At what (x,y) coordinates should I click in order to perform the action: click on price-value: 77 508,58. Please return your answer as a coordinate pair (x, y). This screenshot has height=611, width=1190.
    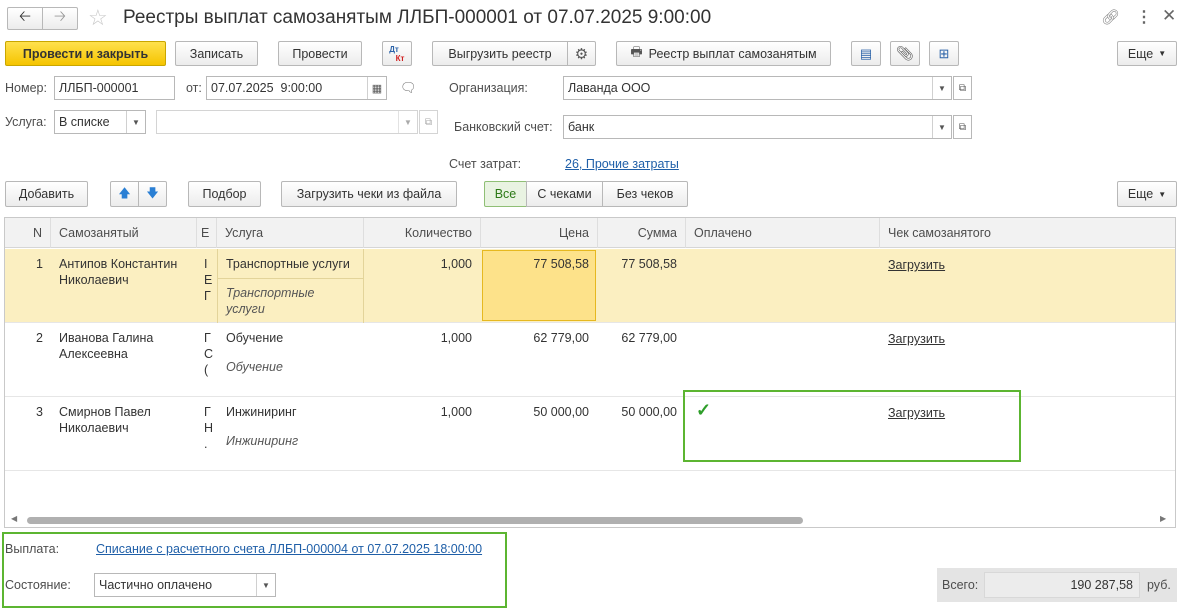
    Looking at the image, I should click on (561, 264).